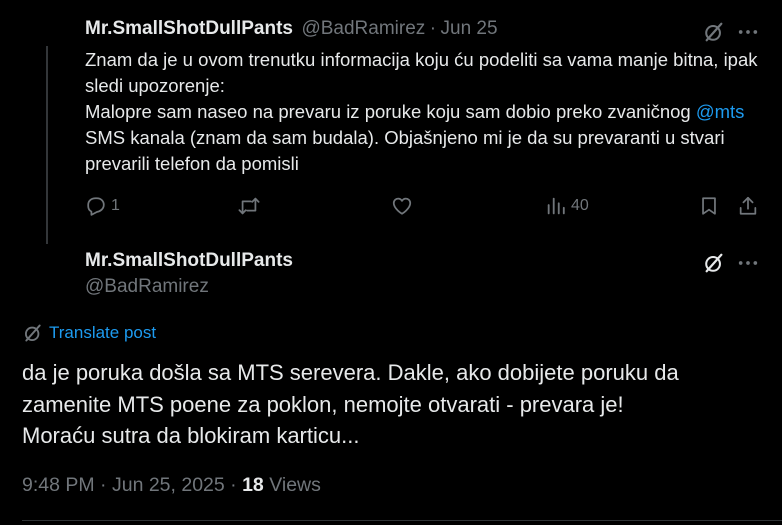 This screenshot has height=525, width=782. What do you see at coordinates (115, 205) in the screenshot?
I see `reply-count: 1` at bounding box center [115, 205].